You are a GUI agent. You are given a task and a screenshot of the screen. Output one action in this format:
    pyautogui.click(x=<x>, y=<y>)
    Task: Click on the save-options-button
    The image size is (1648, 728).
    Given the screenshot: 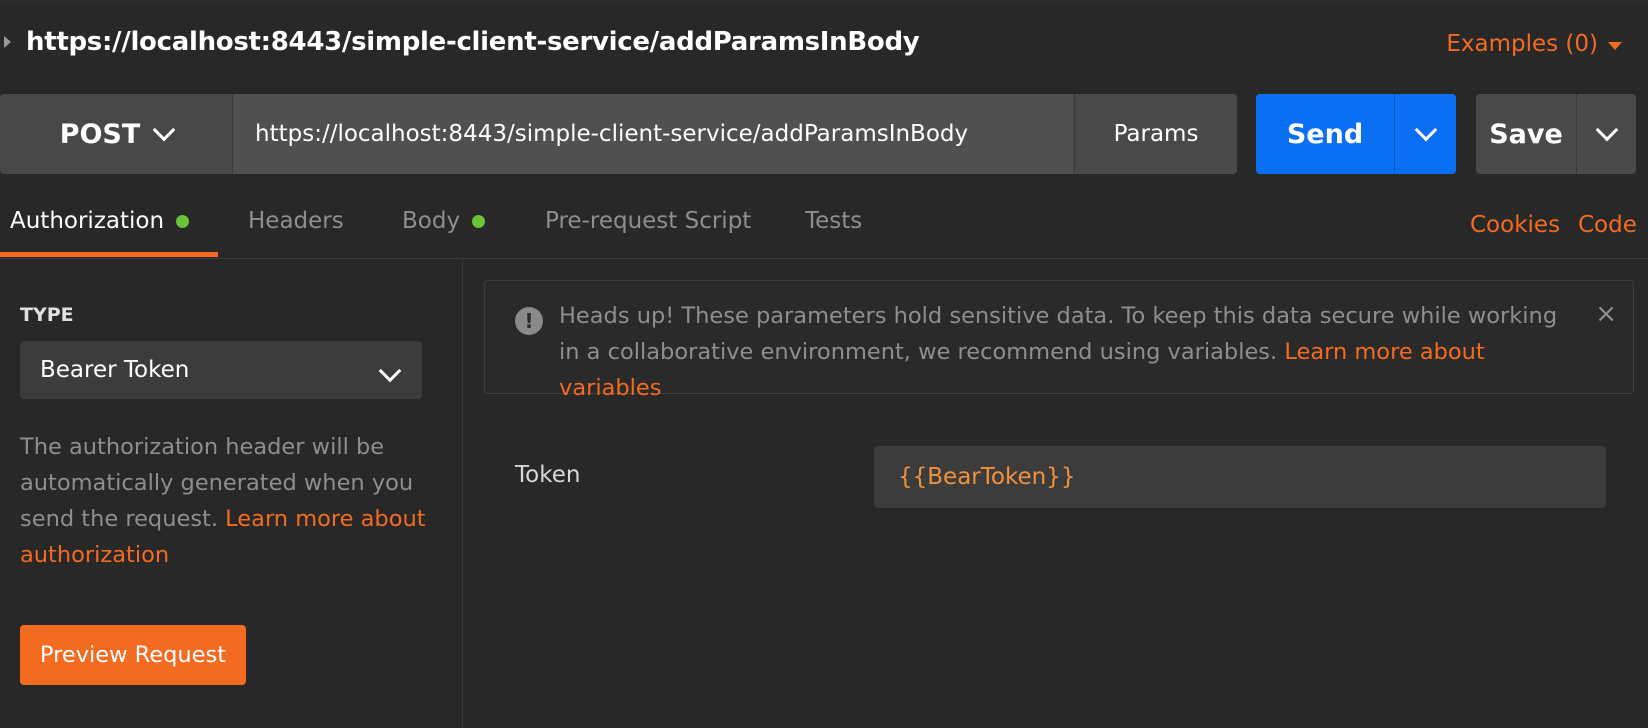 What is the action you would take?
    pyautogui.click(x=1606, y=134)
    